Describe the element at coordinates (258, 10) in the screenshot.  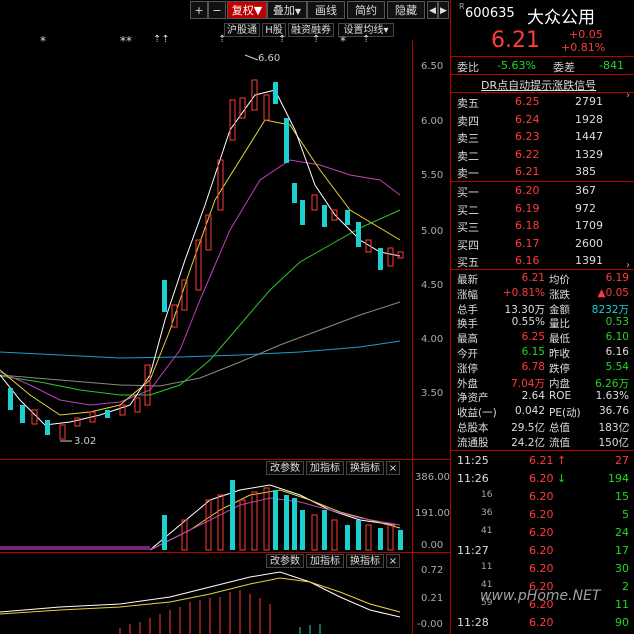
I see `dropdown-arrow-icon: ▼` at that location.